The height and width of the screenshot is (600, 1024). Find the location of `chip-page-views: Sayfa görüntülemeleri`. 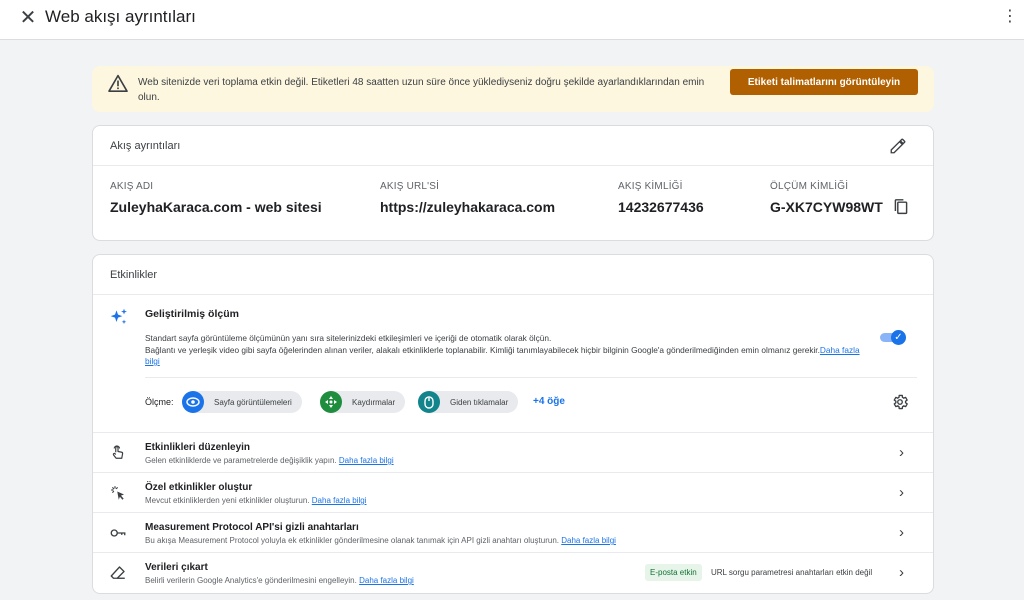

chip-page-views: Sayfa görüntülemeleri is located at coordinates (242, 402).